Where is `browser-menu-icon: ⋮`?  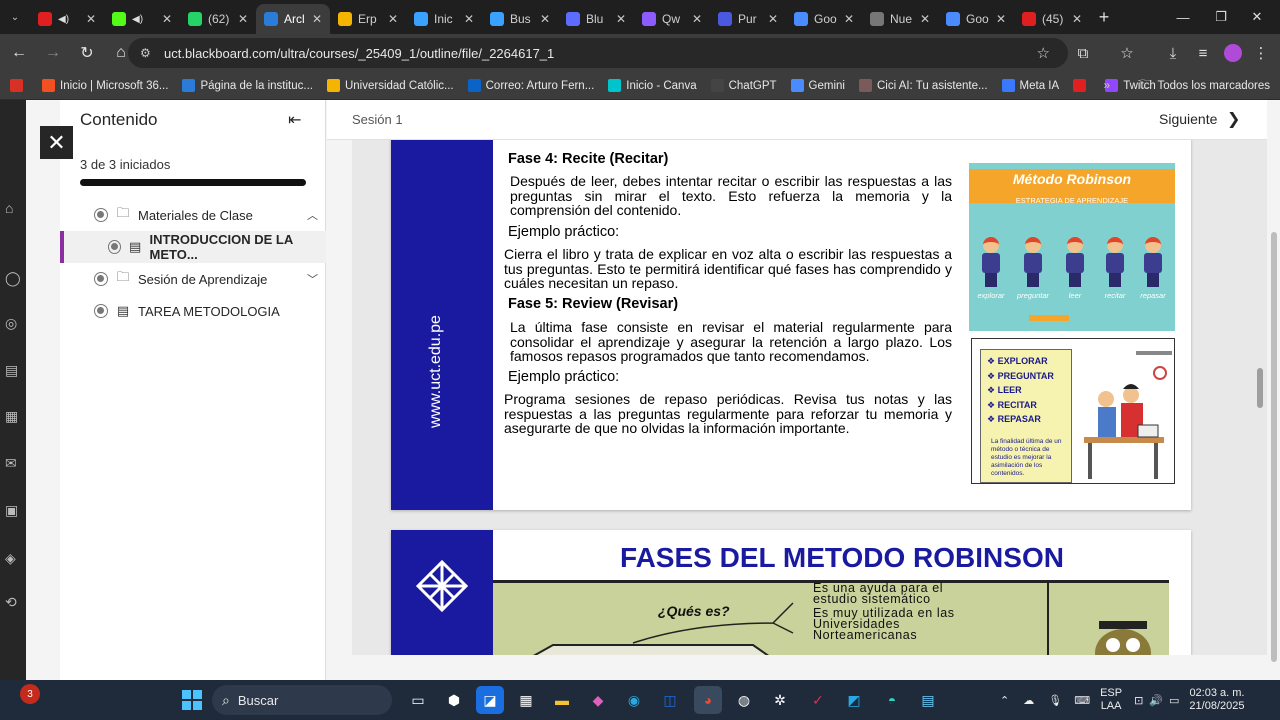
browser-menu-icon: ⋮ is located at coordinates (1261, 53).